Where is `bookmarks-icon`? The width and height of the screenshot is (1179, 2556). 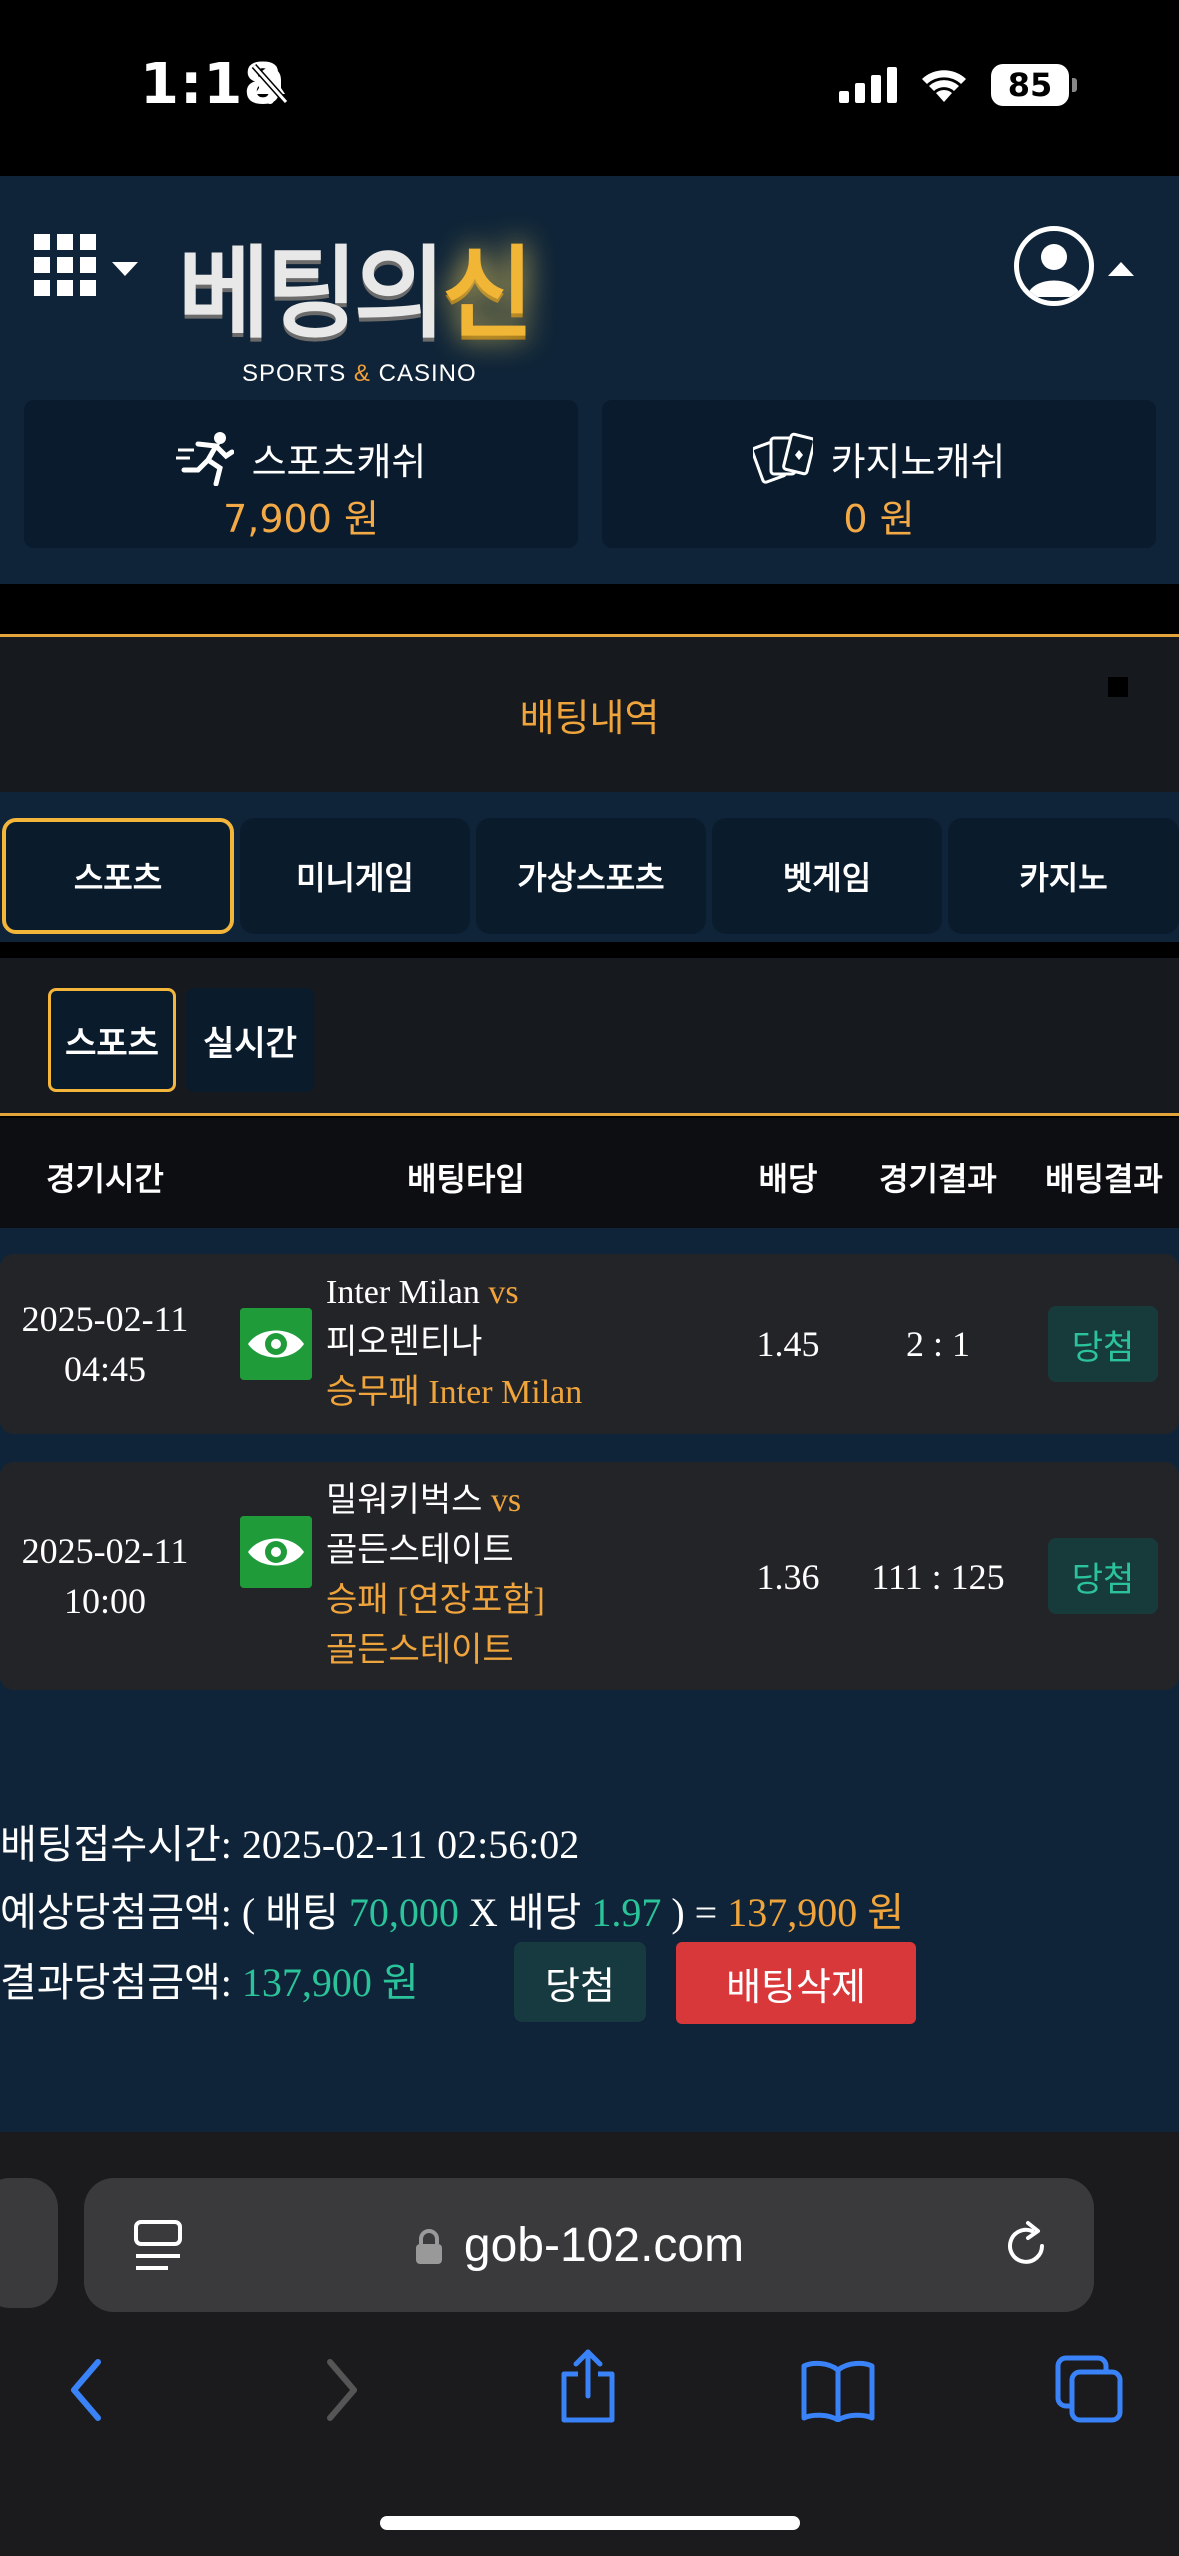
bookmarks-icon is located at coordinates (838, 2391).